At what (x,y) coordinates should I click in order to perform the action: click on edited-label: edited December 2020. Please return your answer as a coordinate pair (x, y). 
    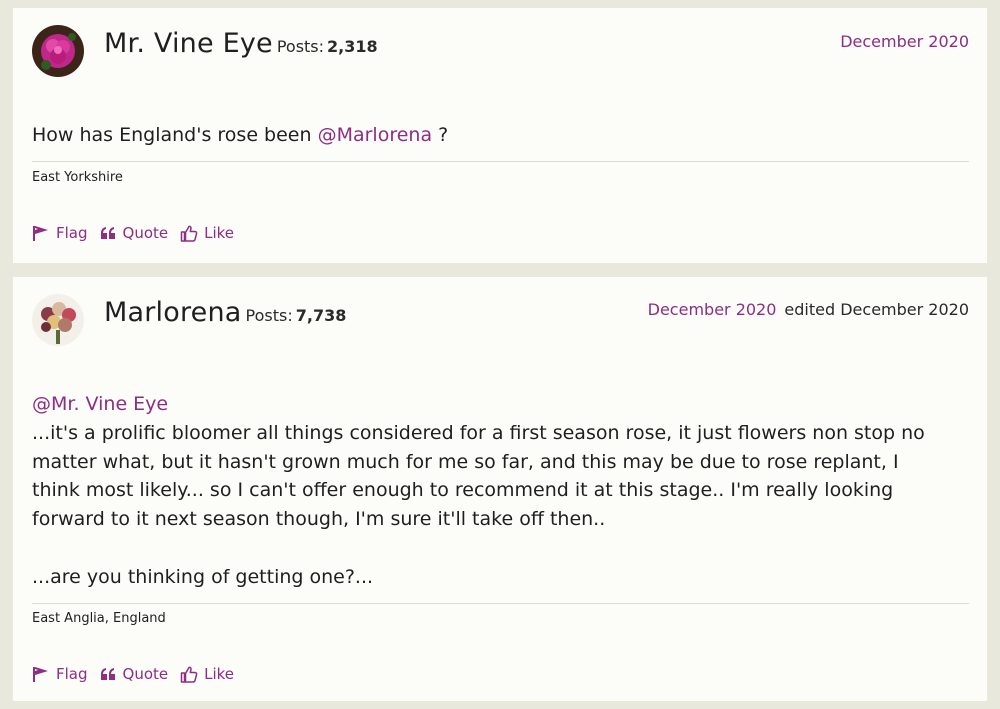
    Looking at the image, I should click on (876, 309).